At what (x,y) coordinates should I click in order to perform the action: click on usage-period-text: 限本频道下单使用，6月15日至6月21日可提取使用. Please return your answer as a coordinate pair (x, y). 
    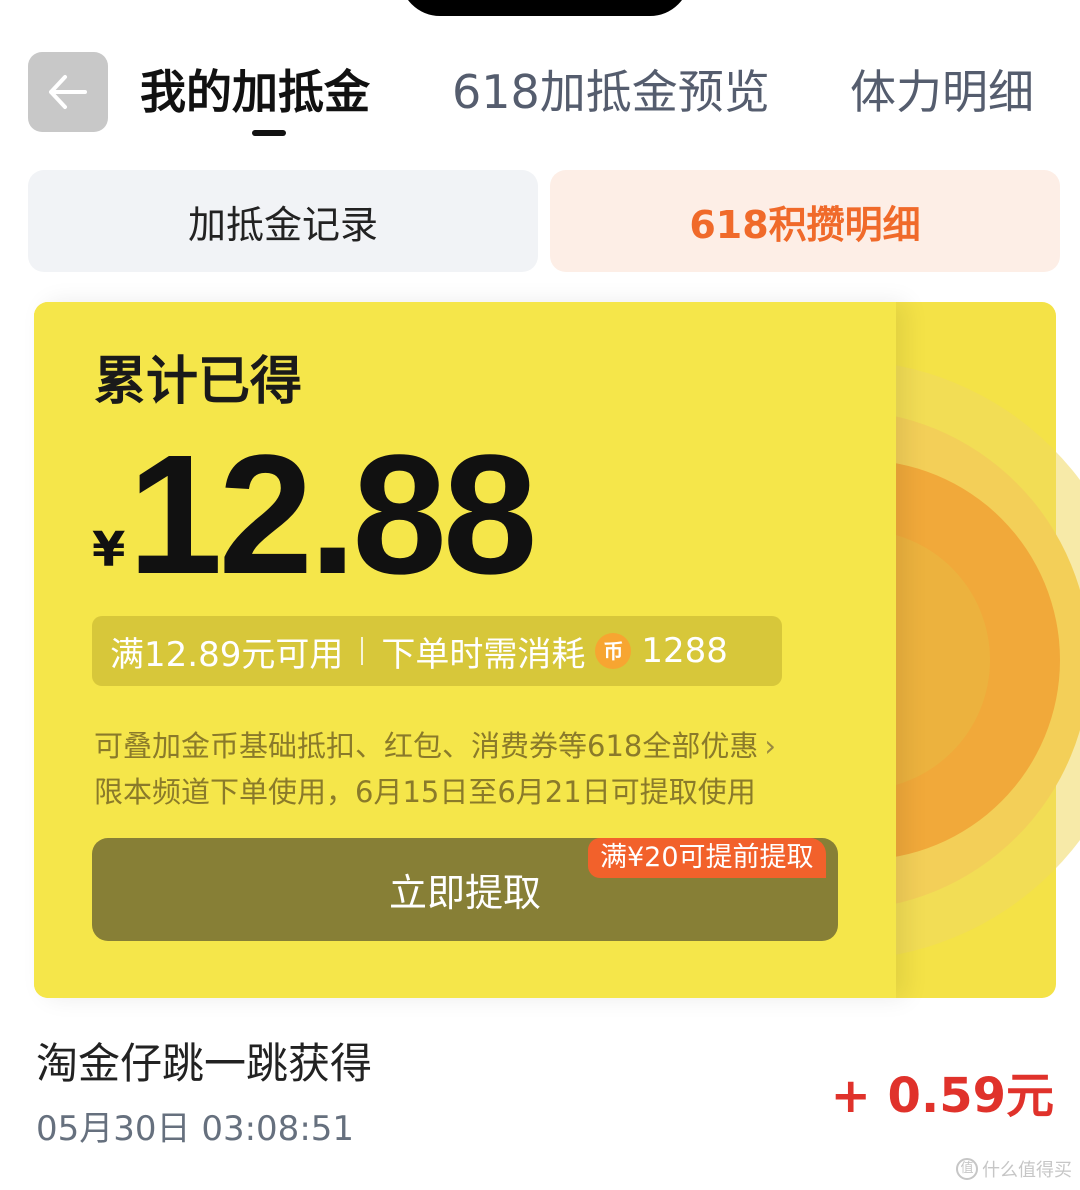
    Looking at the image, I should click on (425, 792).